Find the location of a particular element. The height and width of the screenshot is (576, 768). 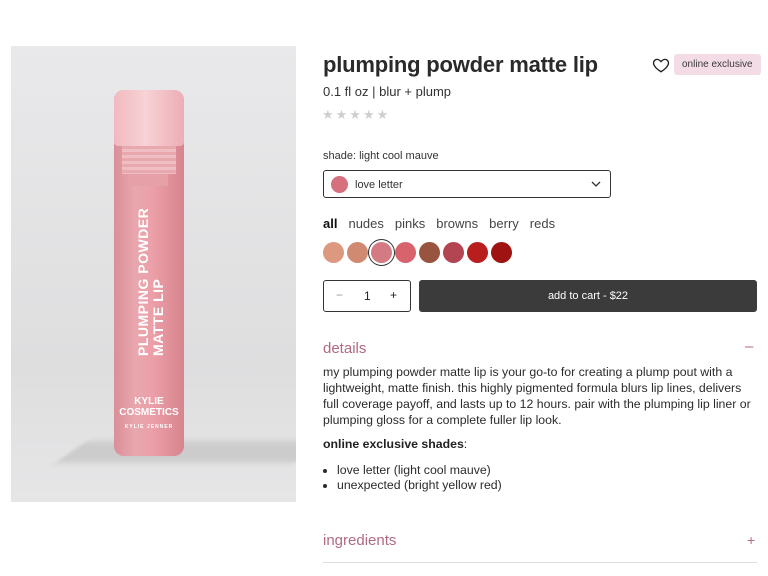

quantity-increase-button: + is located at coordinates (393, 295).